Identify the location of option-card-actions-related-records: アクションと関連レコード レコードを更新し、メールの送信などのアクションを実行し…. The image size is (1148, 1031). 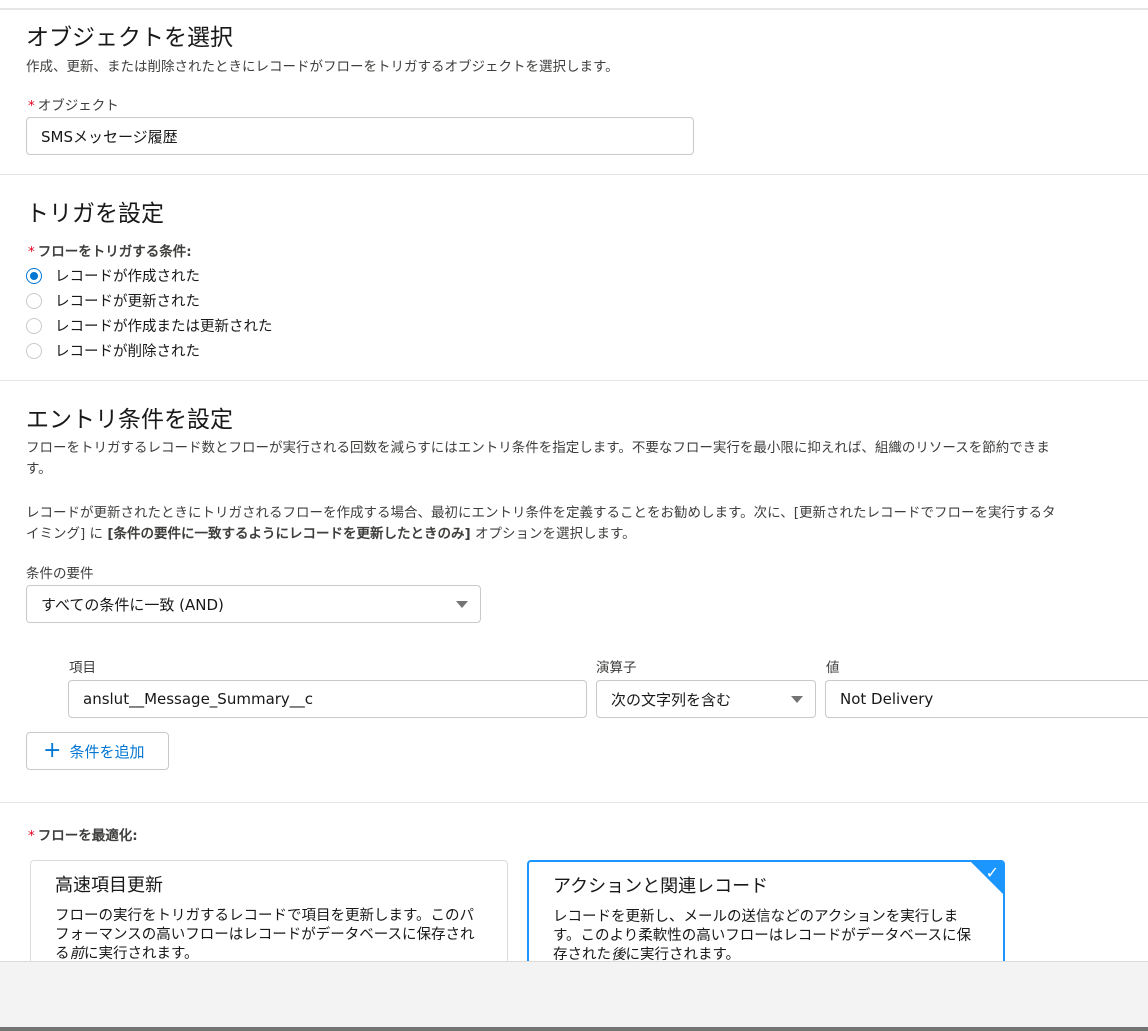
(766, 915).